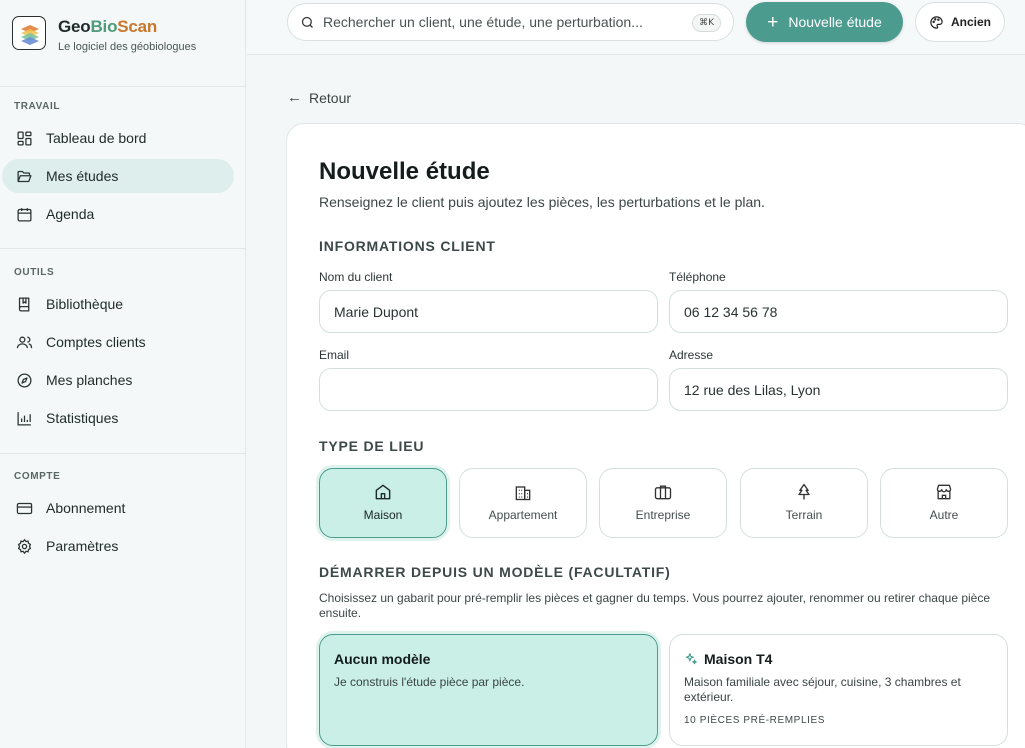 This screenshot has height=748, width=1025. What do you see at coordinates (127, 47) in the screenshot?
I see `brand-tagline: Le logiciel des géobiologues` at bounding box center [127, 47].